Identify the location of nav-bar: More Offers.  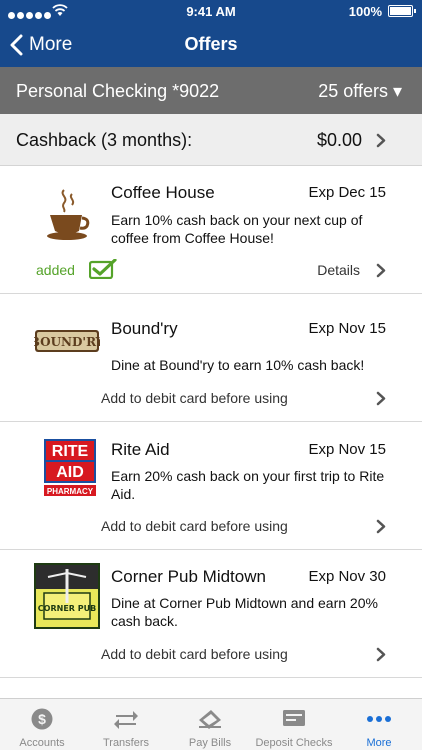
(211, 44).